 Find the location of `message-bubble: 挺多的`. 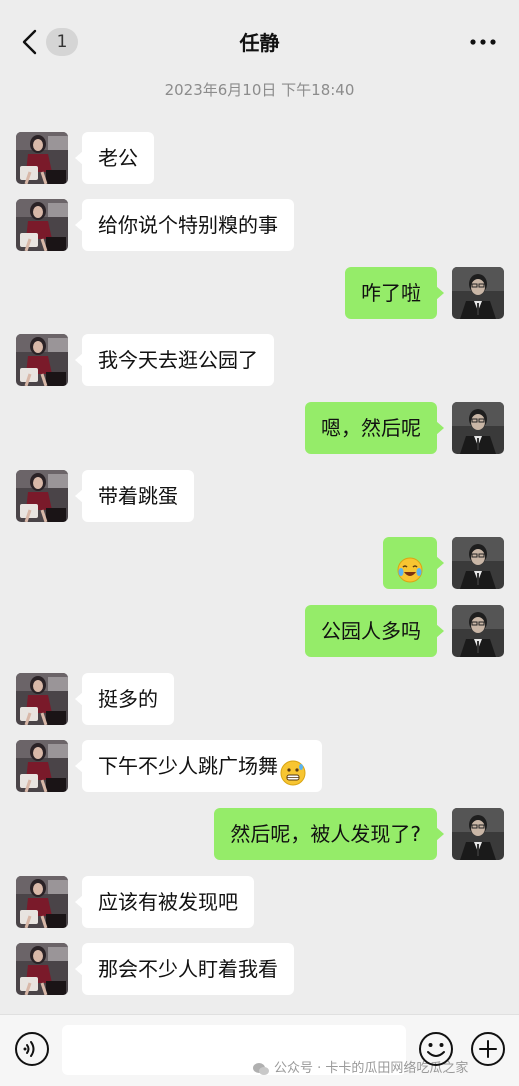

message-bubble: 挺多的 is located at coordinates (124, 699).